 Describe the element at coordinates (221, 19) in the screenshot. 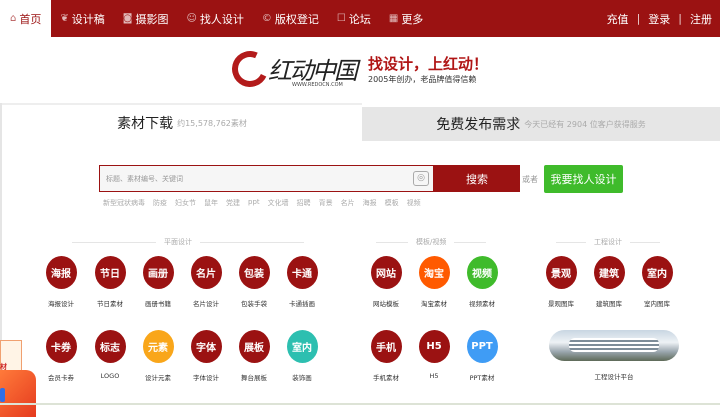

I see `nav-label: 找人设计` at that location.